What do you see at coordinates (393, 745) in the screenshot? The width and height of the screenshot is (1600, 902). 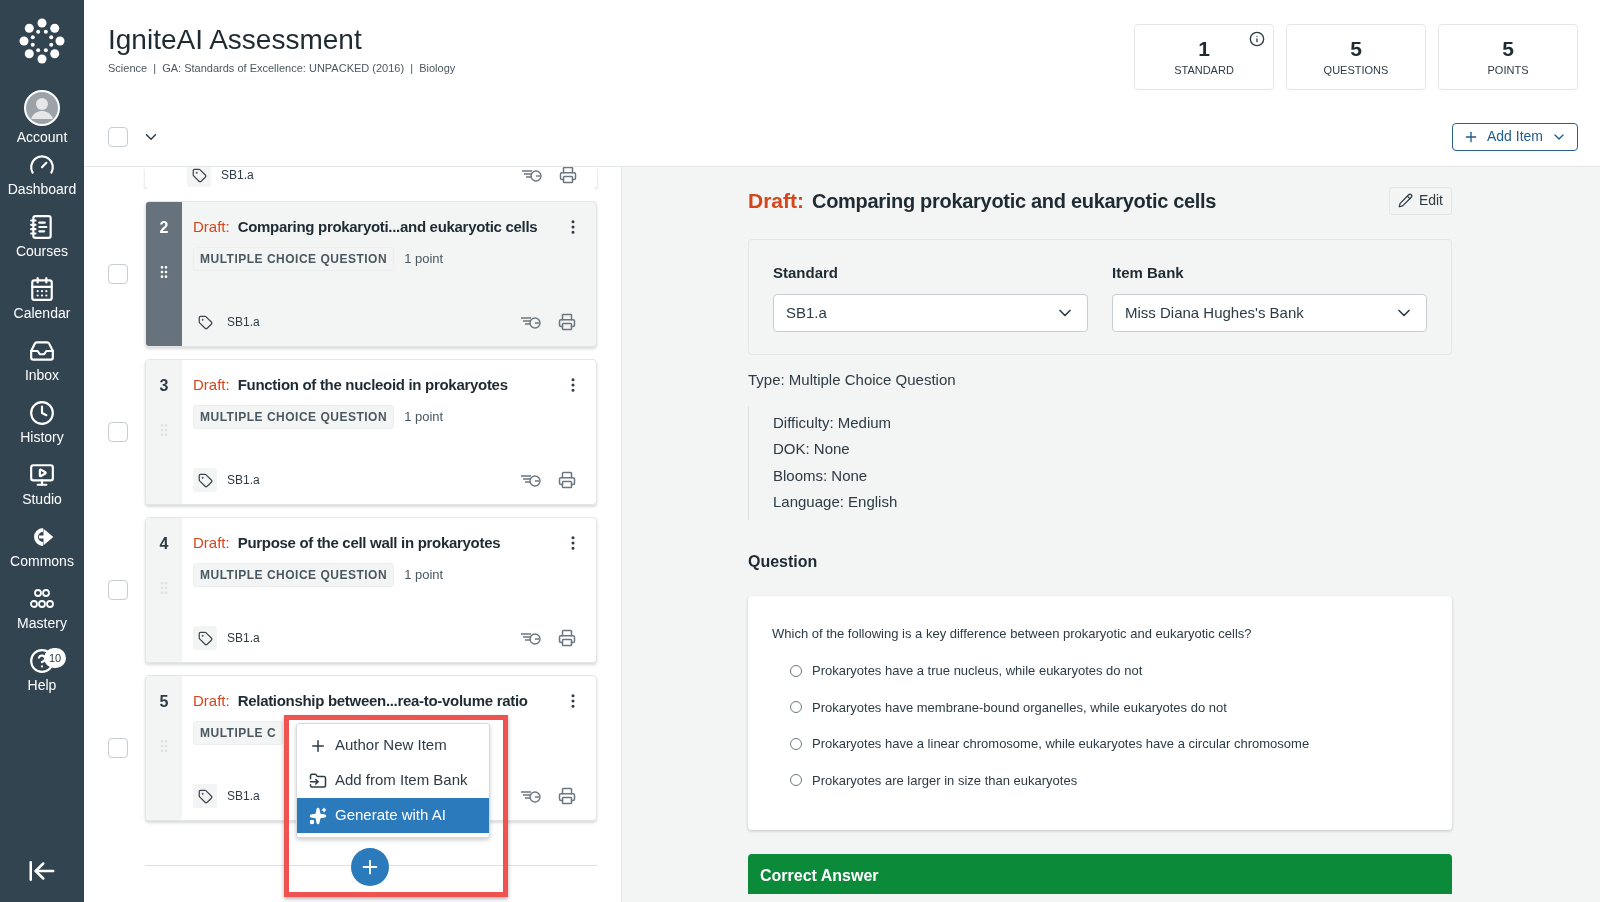 I see `menu-item: Author New Item` at bounding box center [393, 745].